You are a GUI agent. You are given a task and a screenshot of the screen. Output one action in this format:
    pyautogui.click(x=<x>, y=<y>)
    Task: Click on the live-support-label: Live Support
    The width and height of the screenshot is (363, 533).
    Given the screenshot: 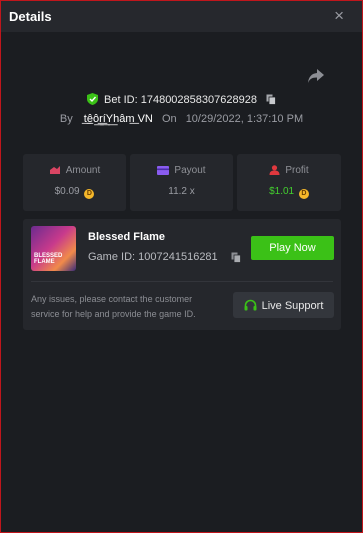 What is the action you would take?
    pyautogui.click(x=292, y=305)
    